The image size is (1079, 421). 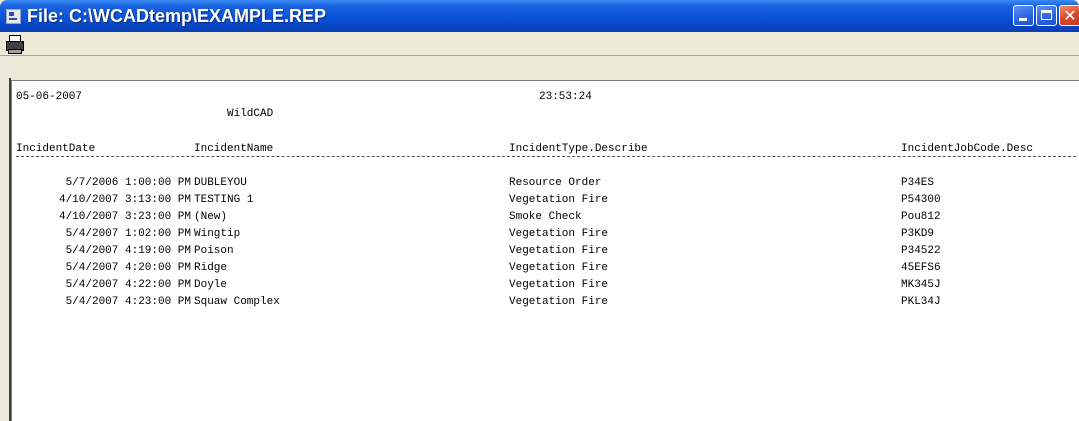 What do you see at coordinates (128, 183) in the screenshot?
I see `incident-date-cell: 5/7/2006 1:00:00 PM` at bounding box center [128, 183].